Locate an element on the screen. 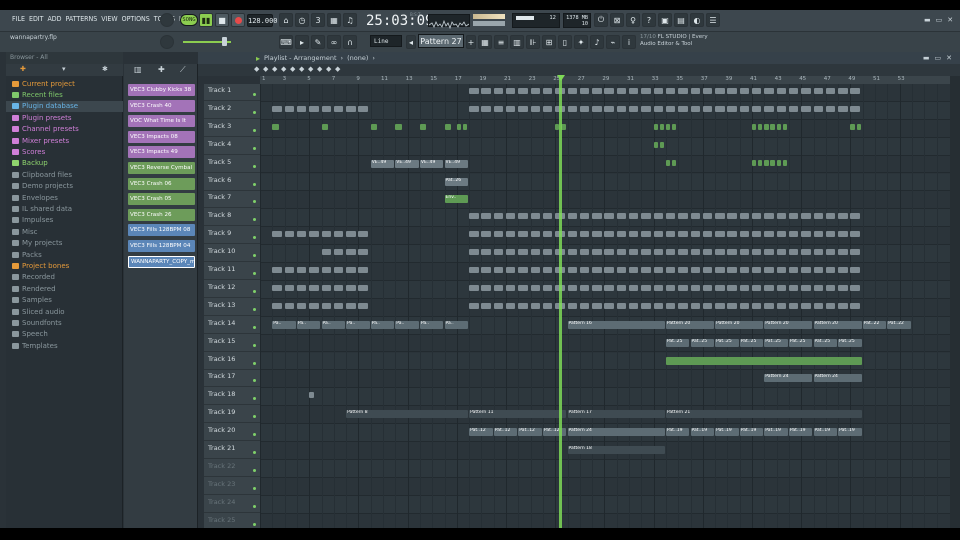  snap-selector: Line is located at coordinates (386, 41).